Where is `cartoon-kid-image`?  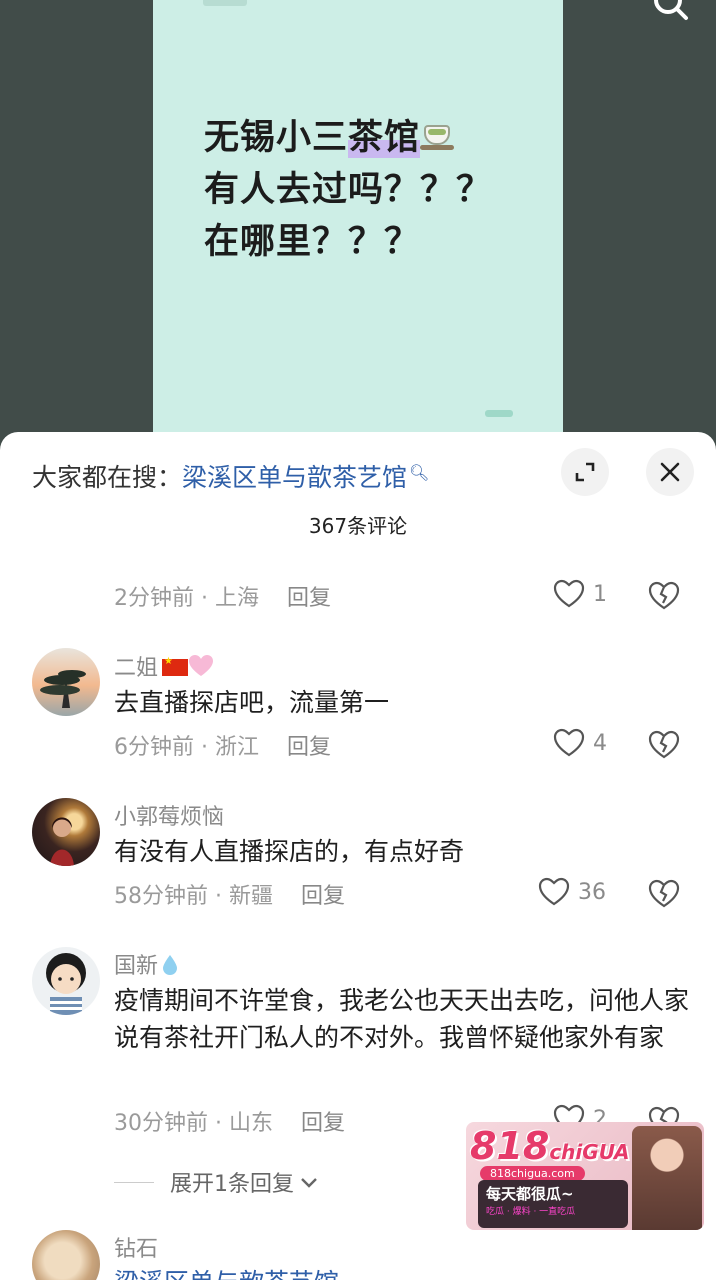
cartoon-kid-image is located at coordinates (66, 984).